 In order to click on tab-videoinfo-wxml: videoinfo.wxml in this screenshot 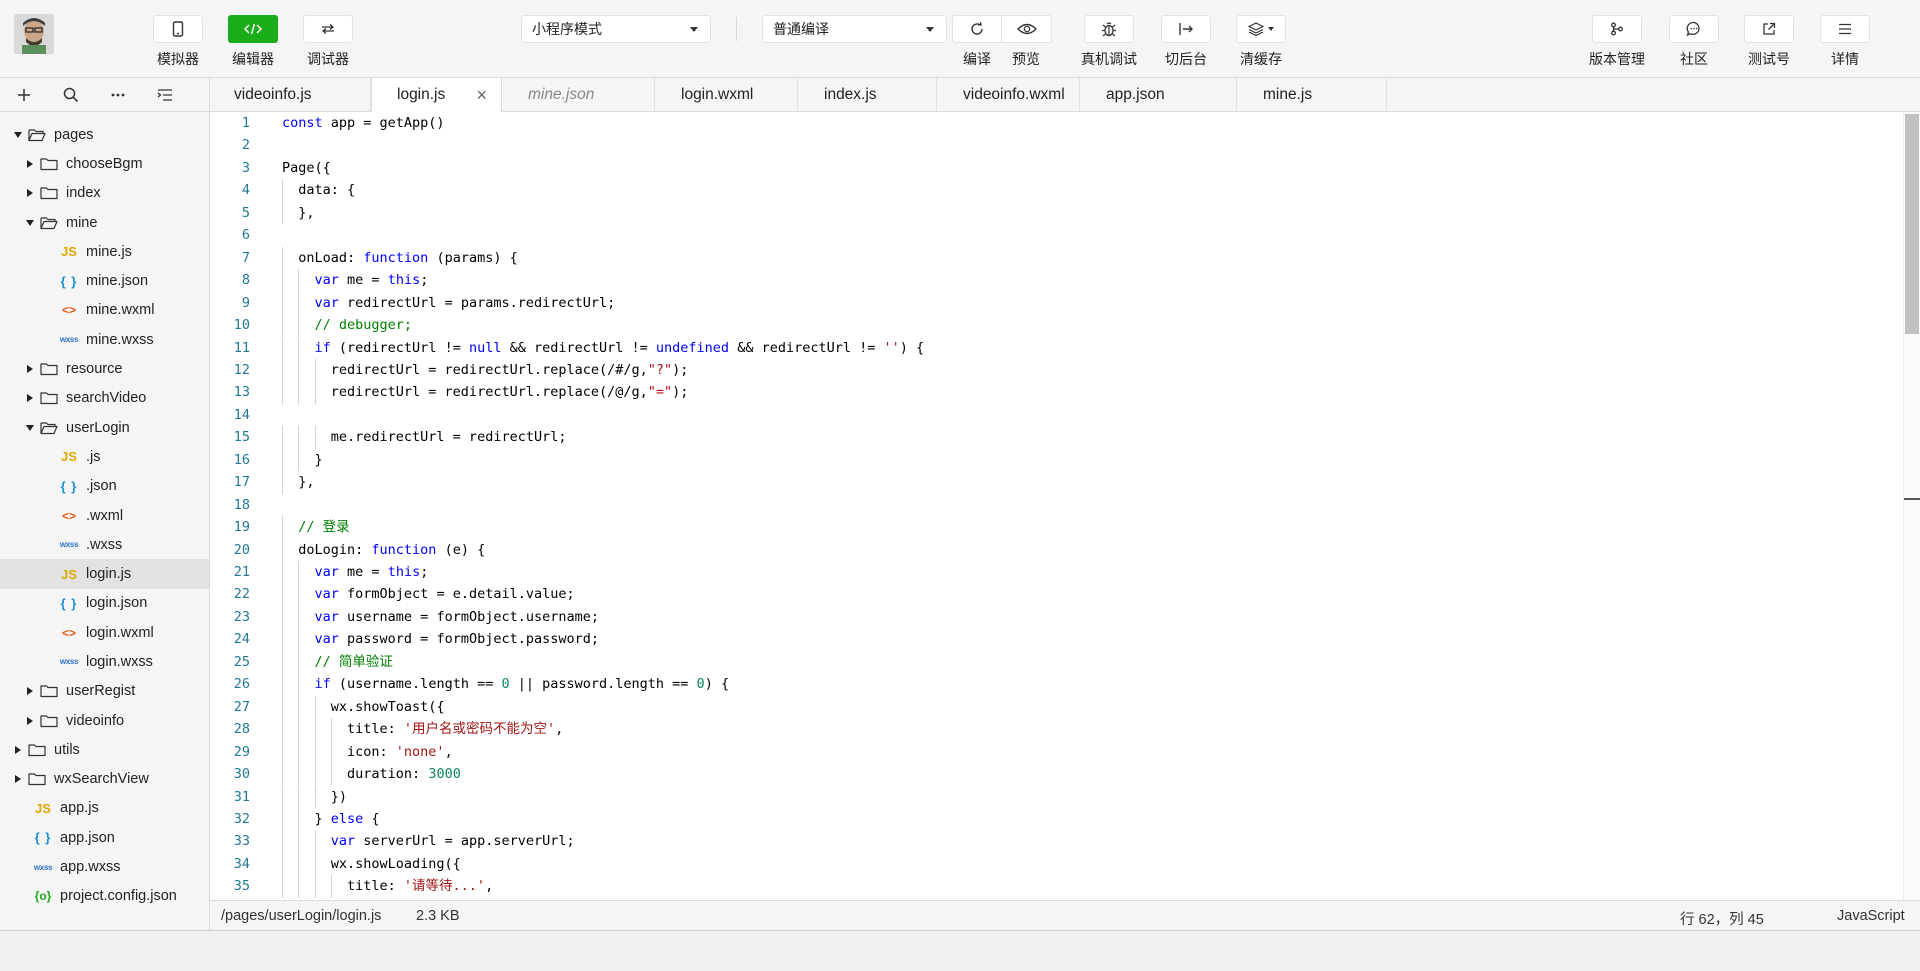, I will do `click(1008, 95)`.